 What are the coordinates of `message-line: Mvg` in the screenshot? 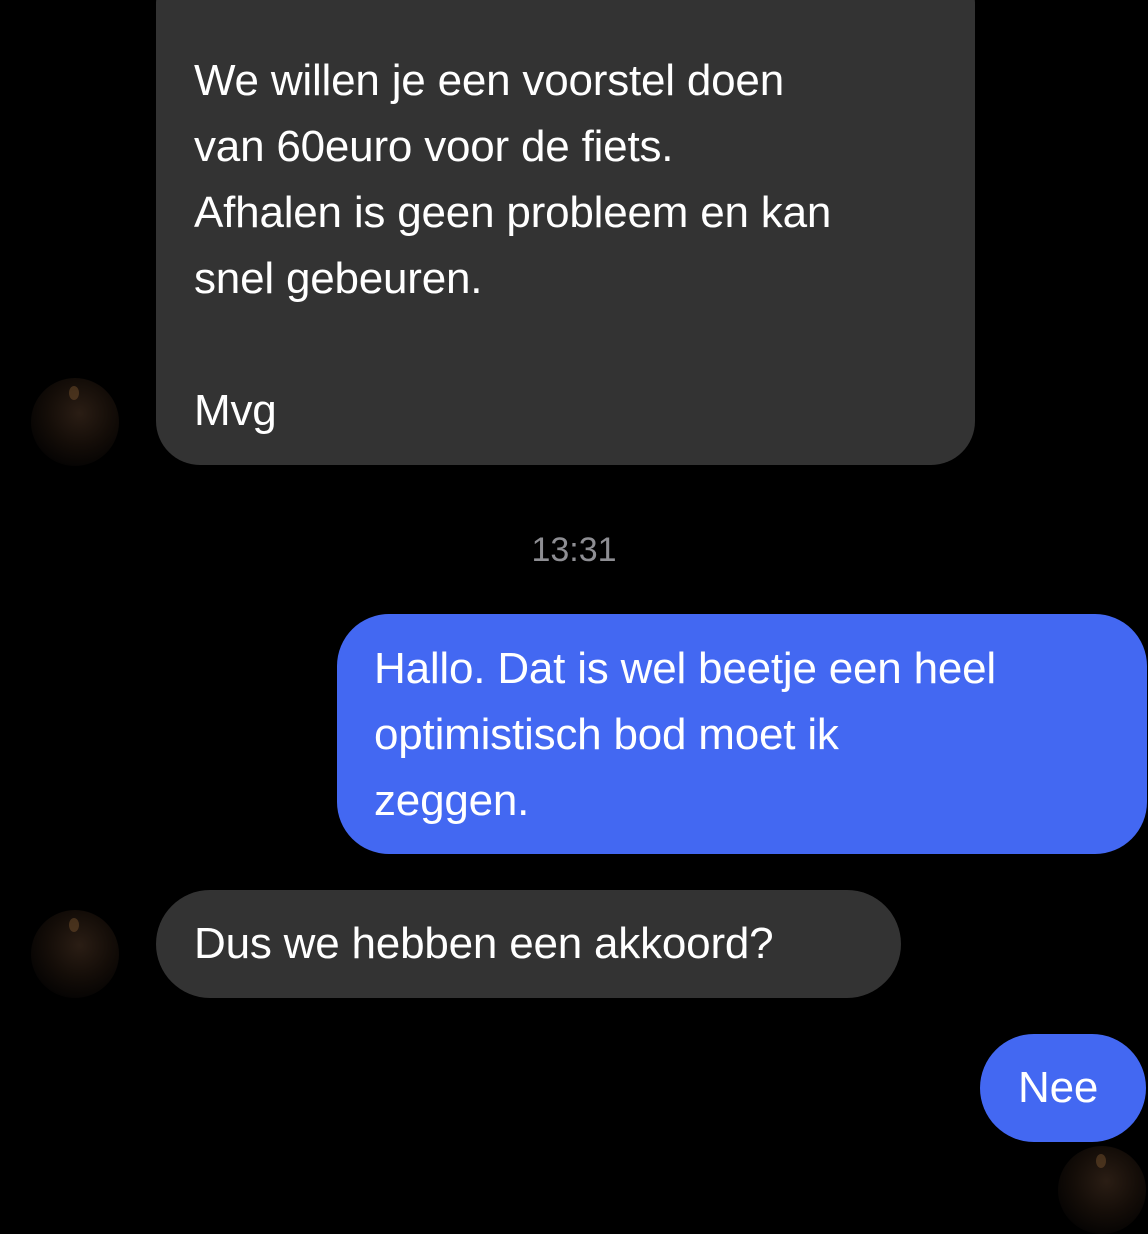 It's located at (235, 410).